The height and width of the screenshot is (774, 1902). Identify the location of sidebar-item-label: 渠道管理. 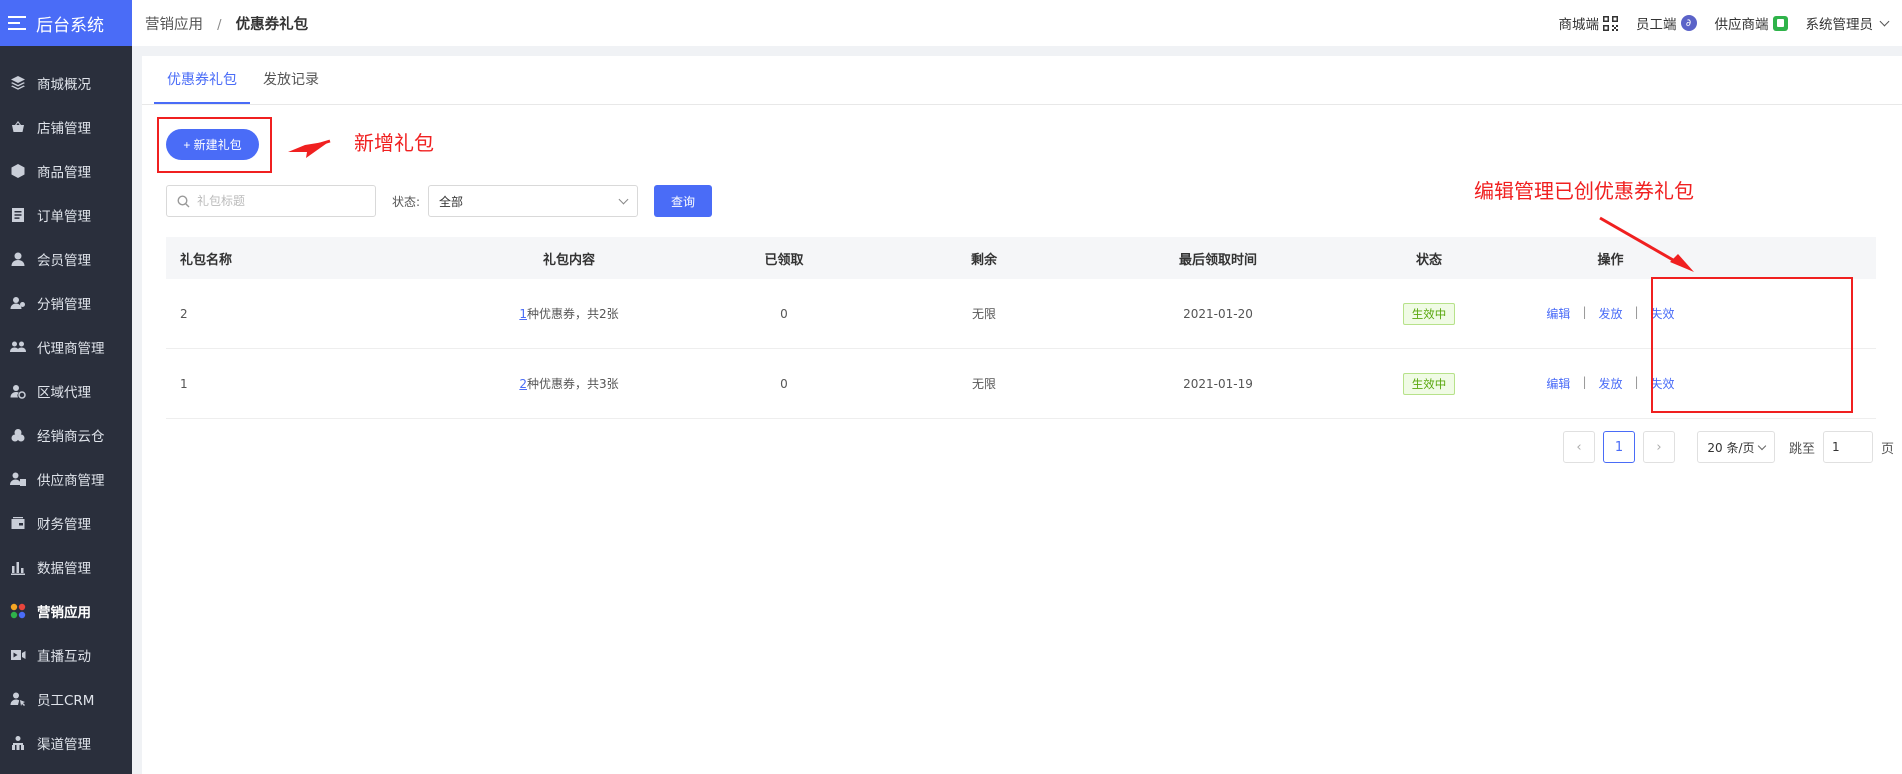
(64, 745).